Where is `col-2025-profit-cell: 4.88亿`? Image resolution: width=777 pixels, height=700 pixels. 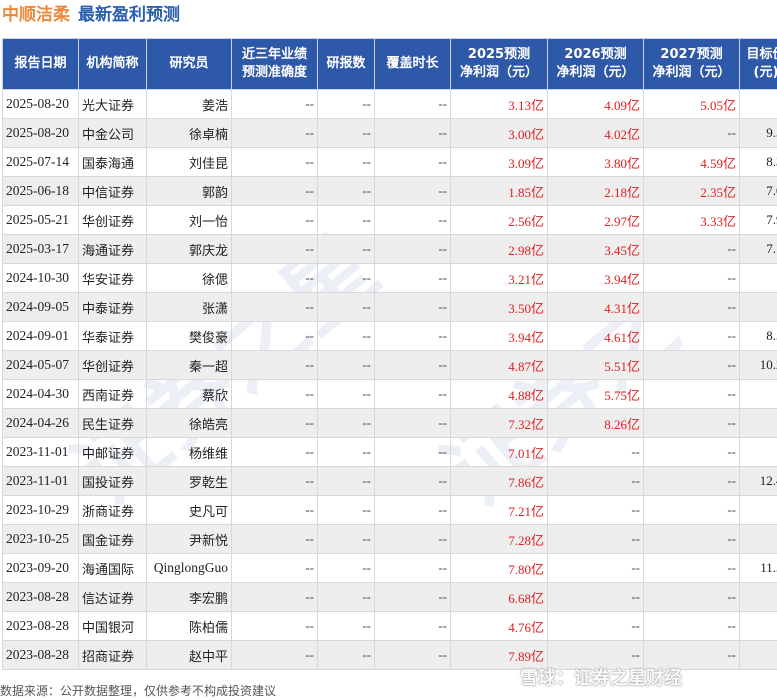
col-2025-profit-cell: 4.88亿 is located at coordinates (499, 394).